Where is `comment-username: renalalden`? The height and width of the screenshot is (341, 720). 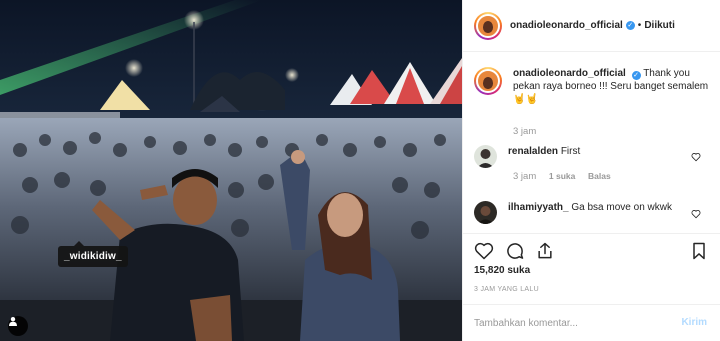 comment-username: renalalden is located at coordinates (533, 151).